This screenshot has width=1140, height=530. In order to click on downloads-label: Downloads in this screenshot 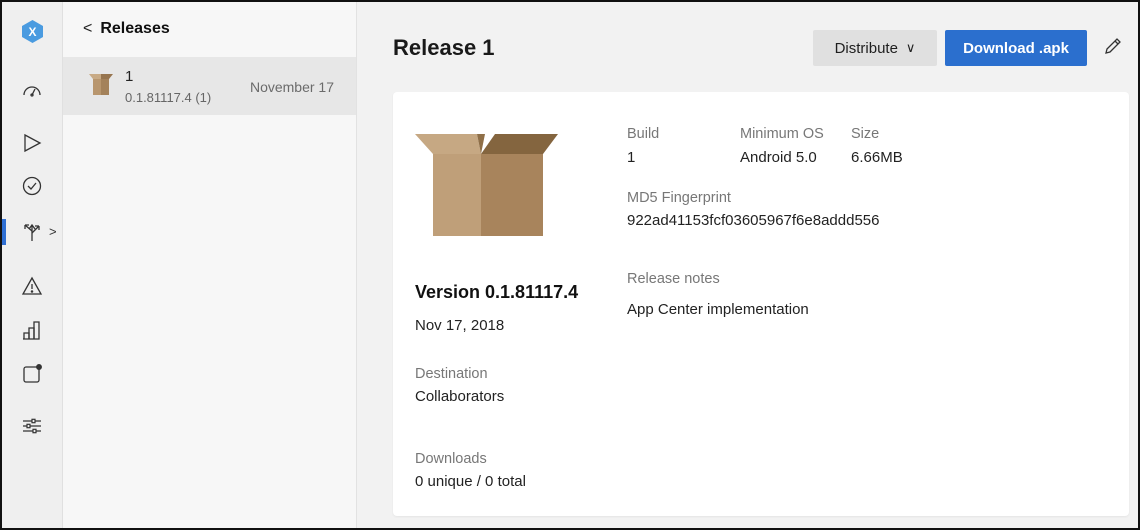, I will do `click(451, 459)`.